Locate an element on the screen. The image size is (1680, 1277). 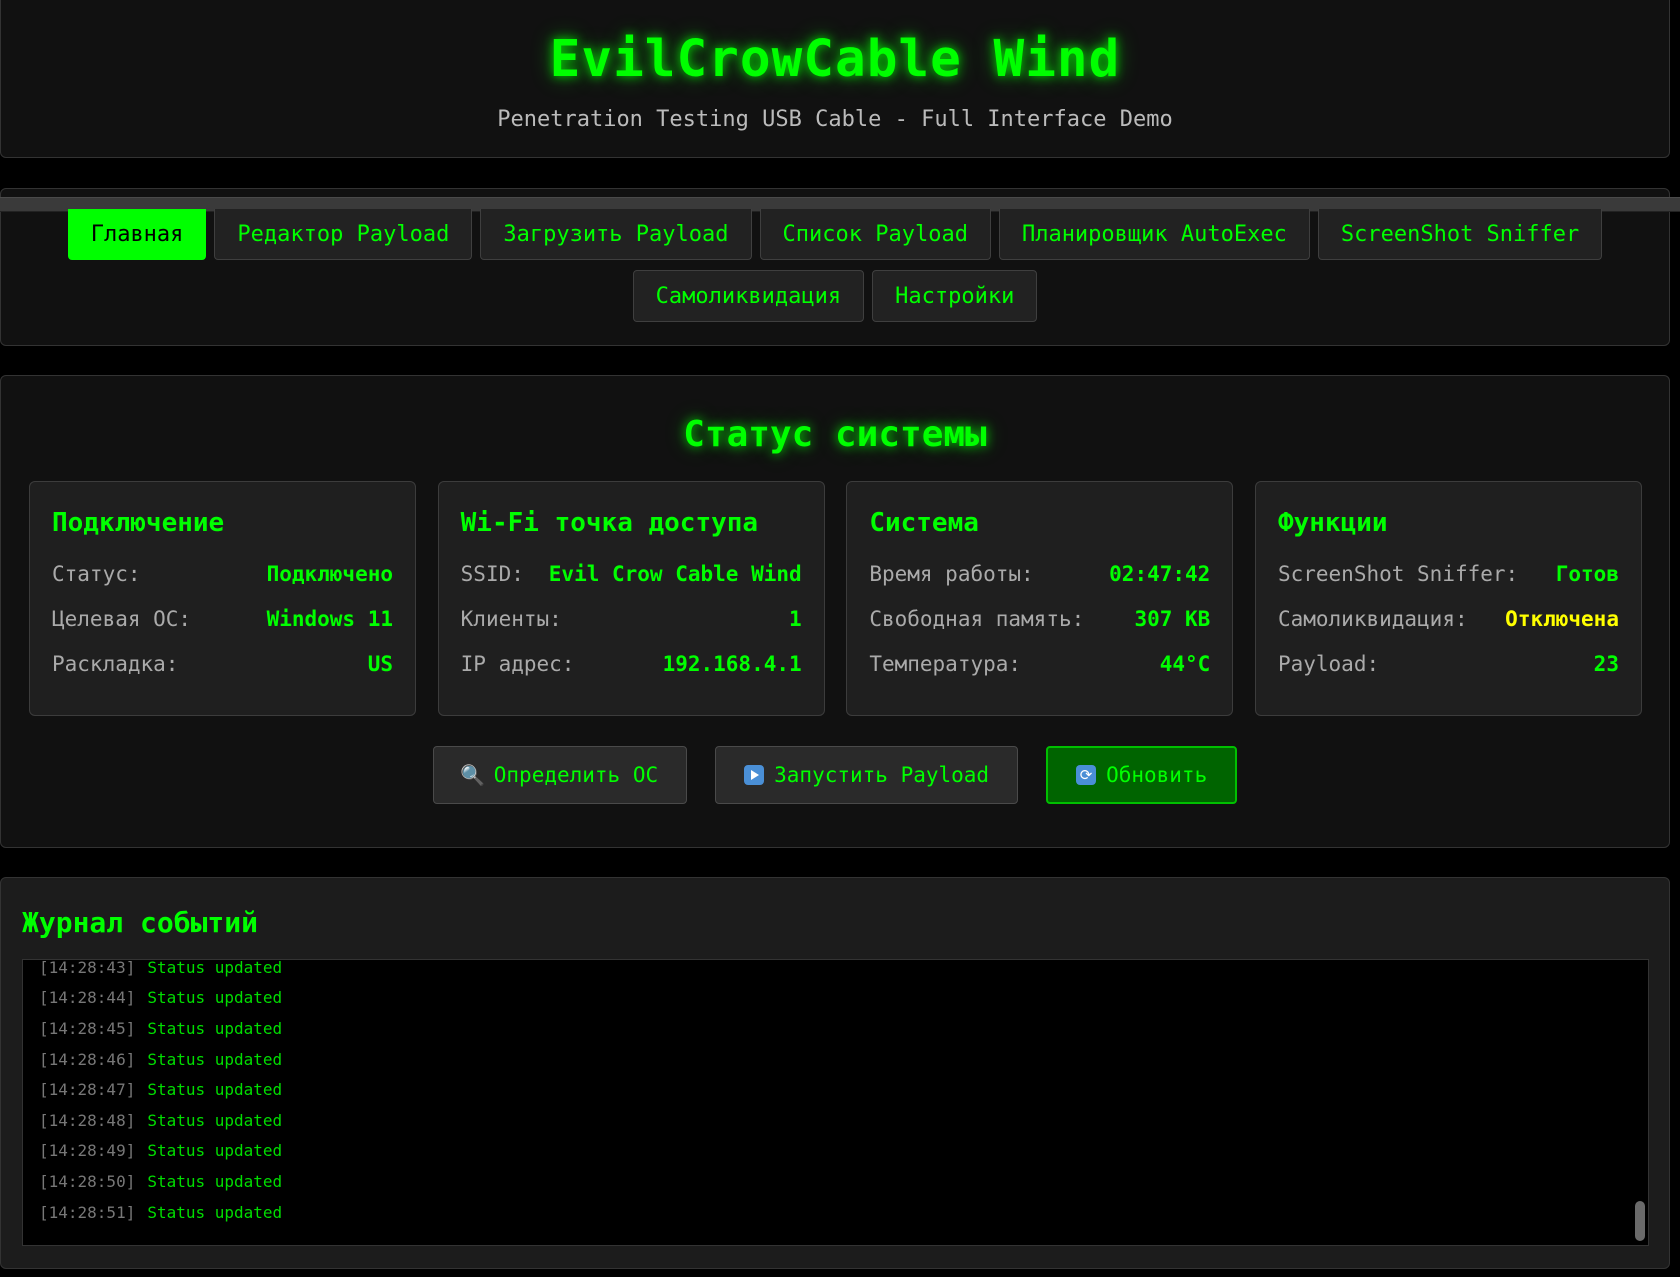
log-entry: [14:28:50] Status updated is located at coordinates (160, 1181).